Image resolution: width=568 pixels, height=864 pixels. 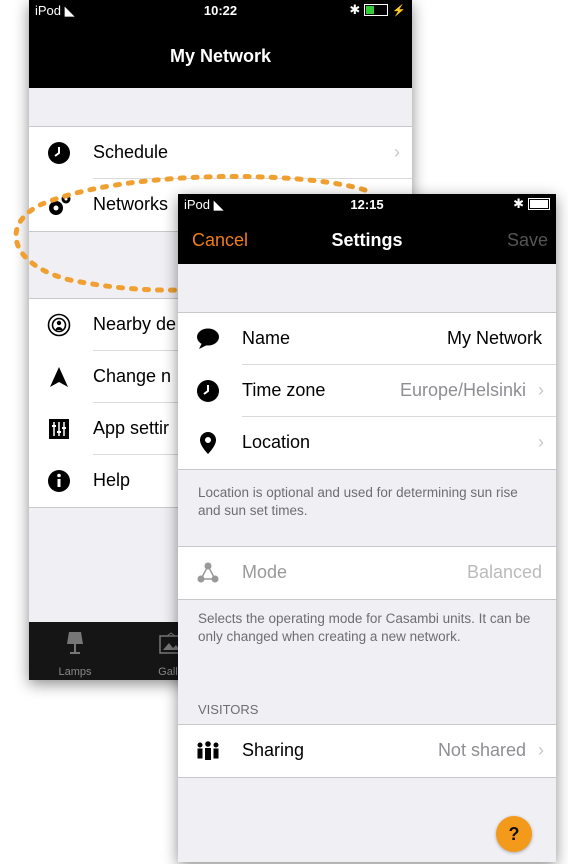 What do you see at coordinates (208, 750) in the screenshot?
I see `people-icon` at bounding box center [208, 750].